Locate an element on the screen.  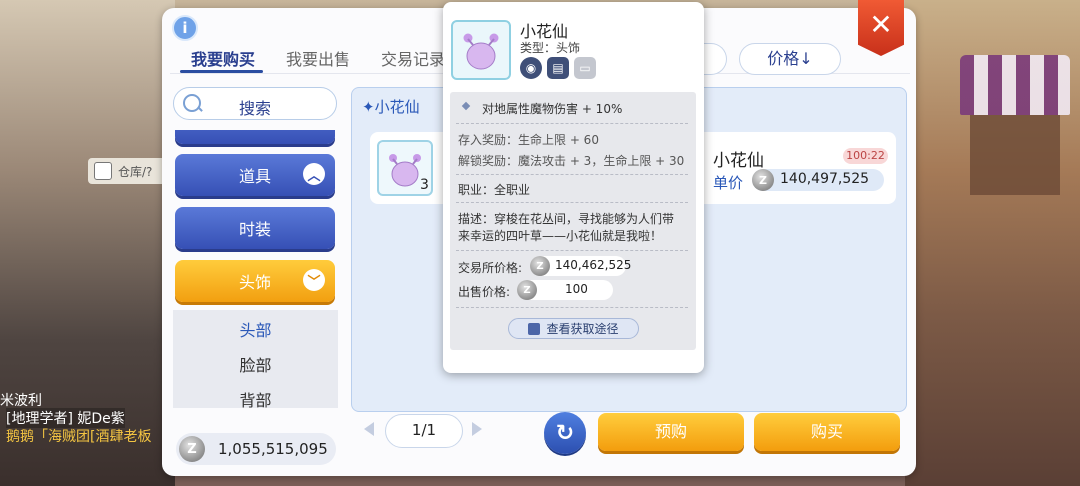
close-button: ✕ is located at coordinates (881, 28).